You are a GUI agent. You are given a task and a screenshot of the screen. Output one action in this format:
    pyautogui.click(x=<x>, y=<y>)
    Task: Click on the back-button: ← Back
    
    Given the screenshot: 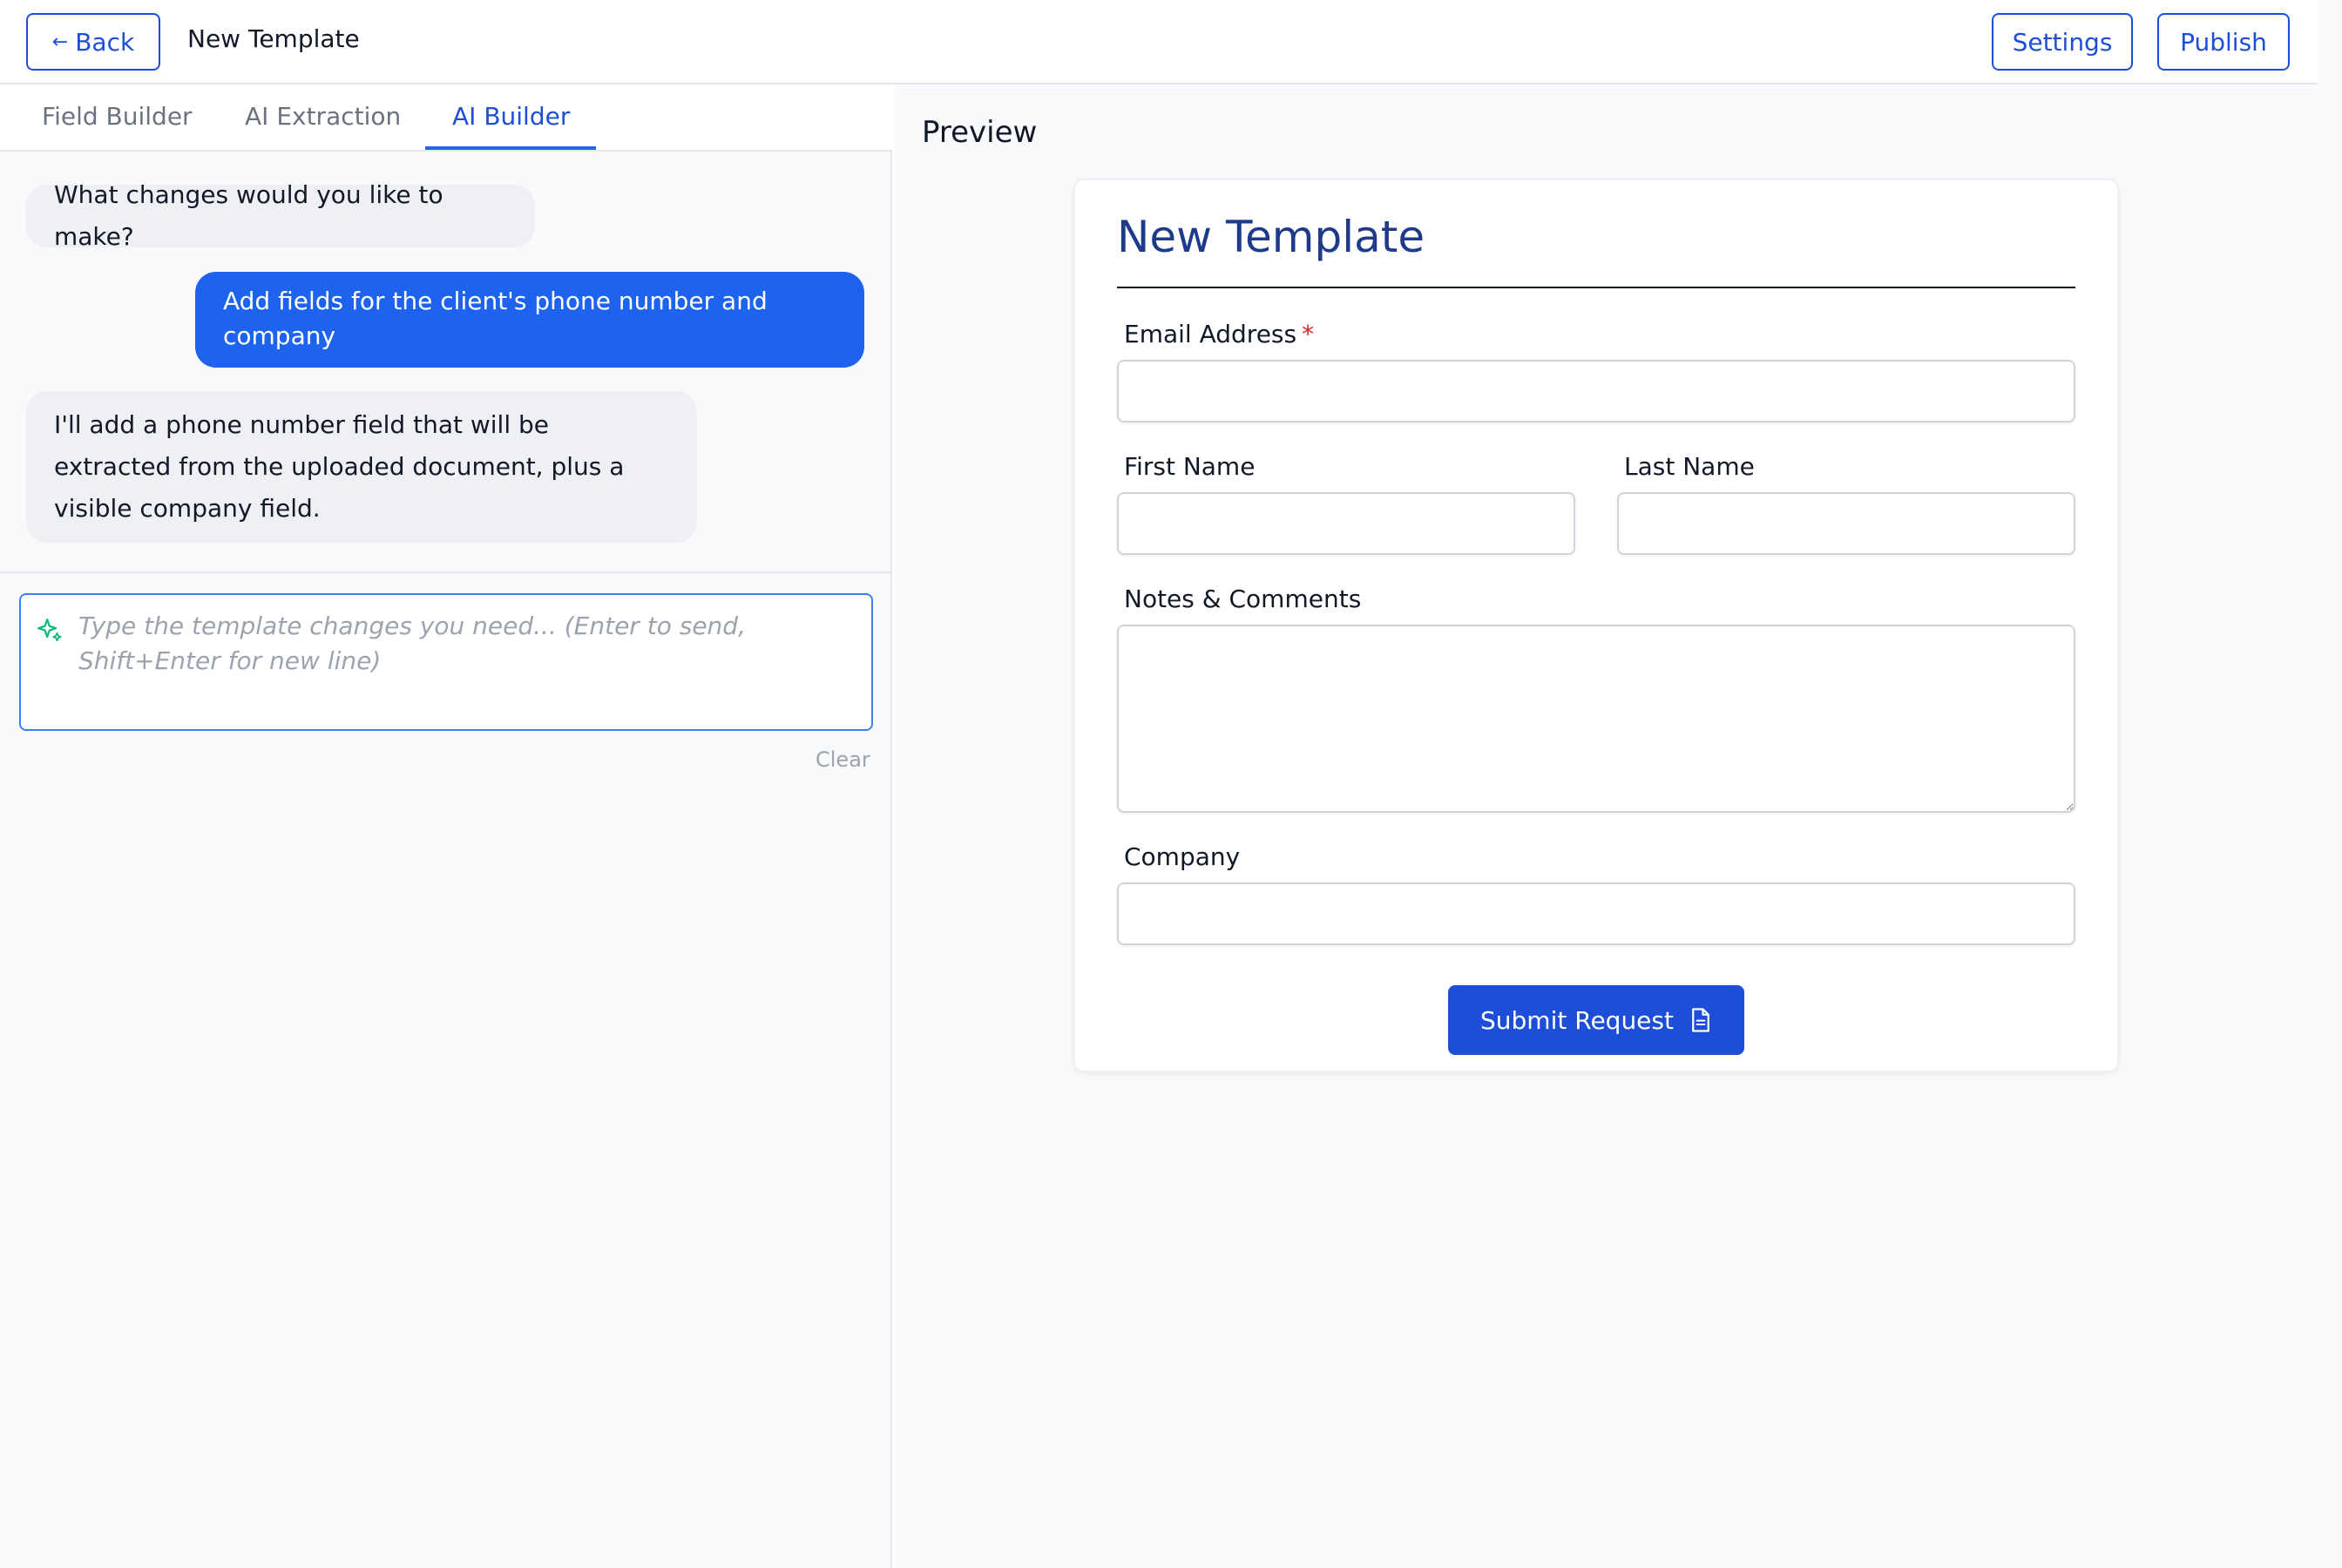 What is the action you would take?
    pyautogui.click(x=93, y=42)
    